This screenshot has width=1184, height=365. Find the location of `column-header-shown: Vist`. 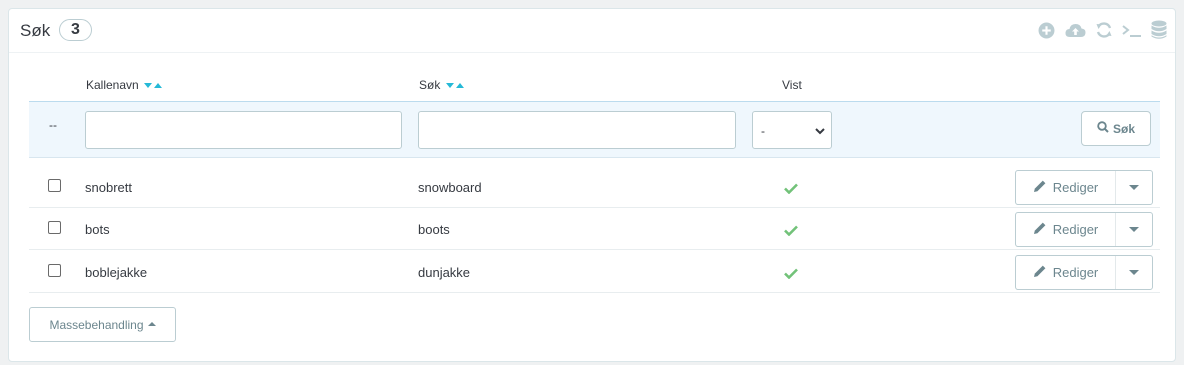

column-header-shown: Vist is located at coordinates (792, 85).